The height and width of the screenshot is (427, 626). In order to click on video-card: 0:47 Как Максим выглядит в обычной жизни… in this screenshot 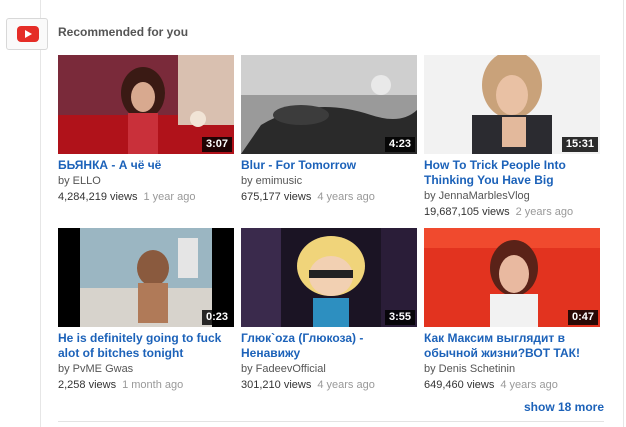, I will do `click(512, 310)`.